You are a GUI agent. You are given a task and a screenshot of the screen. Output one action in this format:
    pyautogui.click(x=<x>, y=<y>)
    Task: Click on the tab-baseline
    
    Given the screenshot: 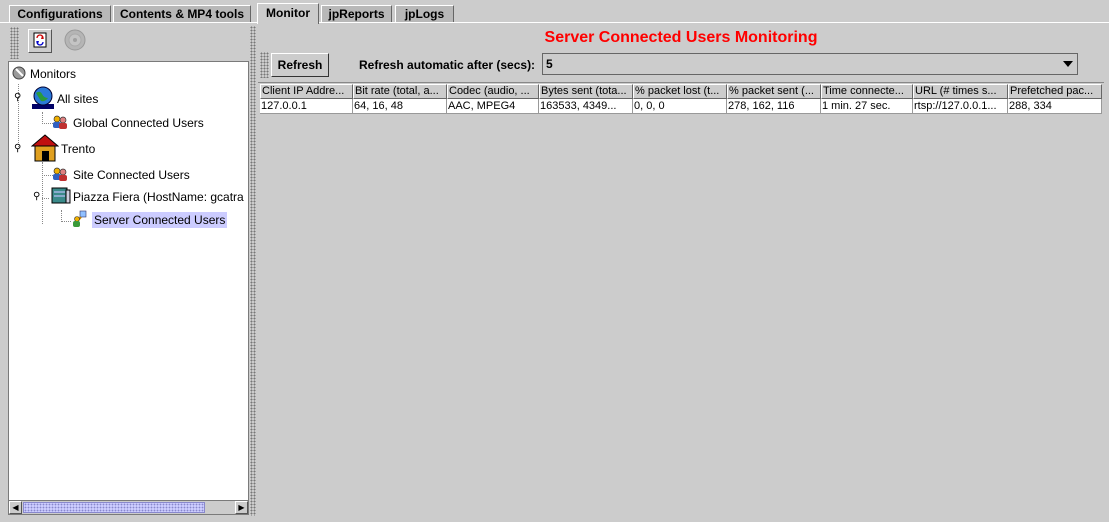 What is the action you would take?
    pyautogui.click(x=554, y=22)
    